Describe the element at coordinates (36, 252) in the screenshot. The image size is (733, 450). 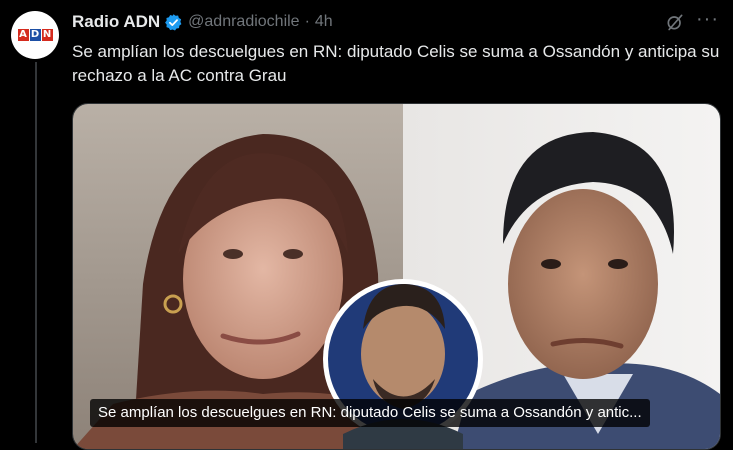
I see `thread-line` at that location.